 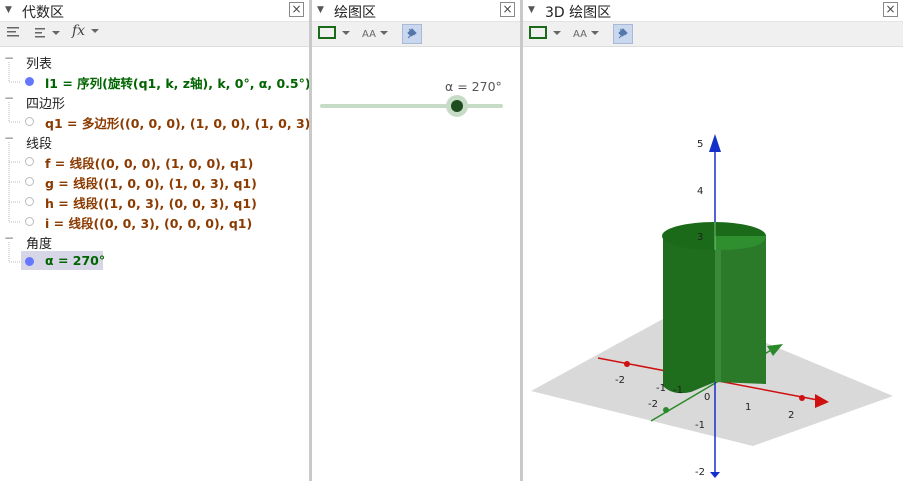 I want to click on list-item: l1 = 序列(旋转(q1, k, z轴), k, 0°, α, 0.5°), so click(x=154, y=81).